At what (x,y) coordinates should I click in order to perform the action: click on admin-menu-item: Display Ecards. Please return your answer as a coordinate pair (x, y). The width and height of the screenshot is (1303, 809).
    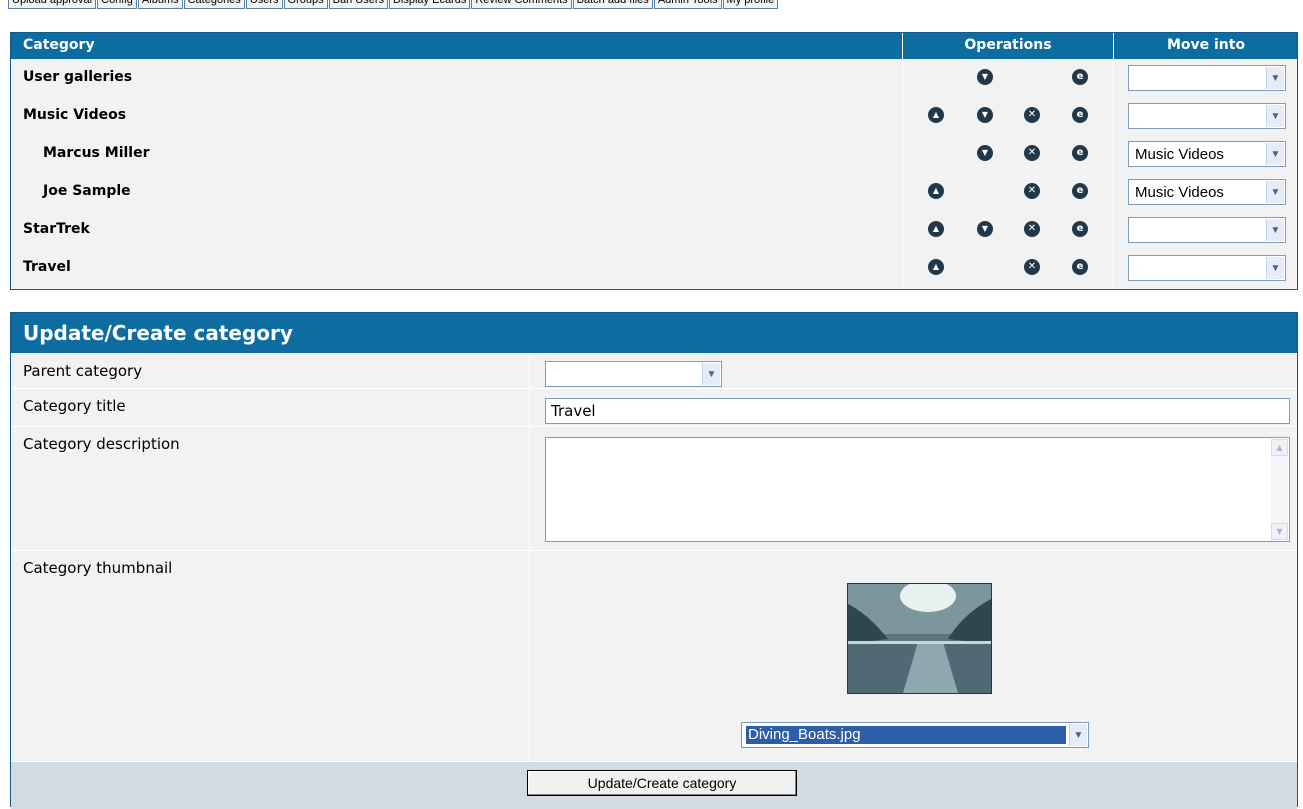
    Looking at the image, I should click on (429, 4).